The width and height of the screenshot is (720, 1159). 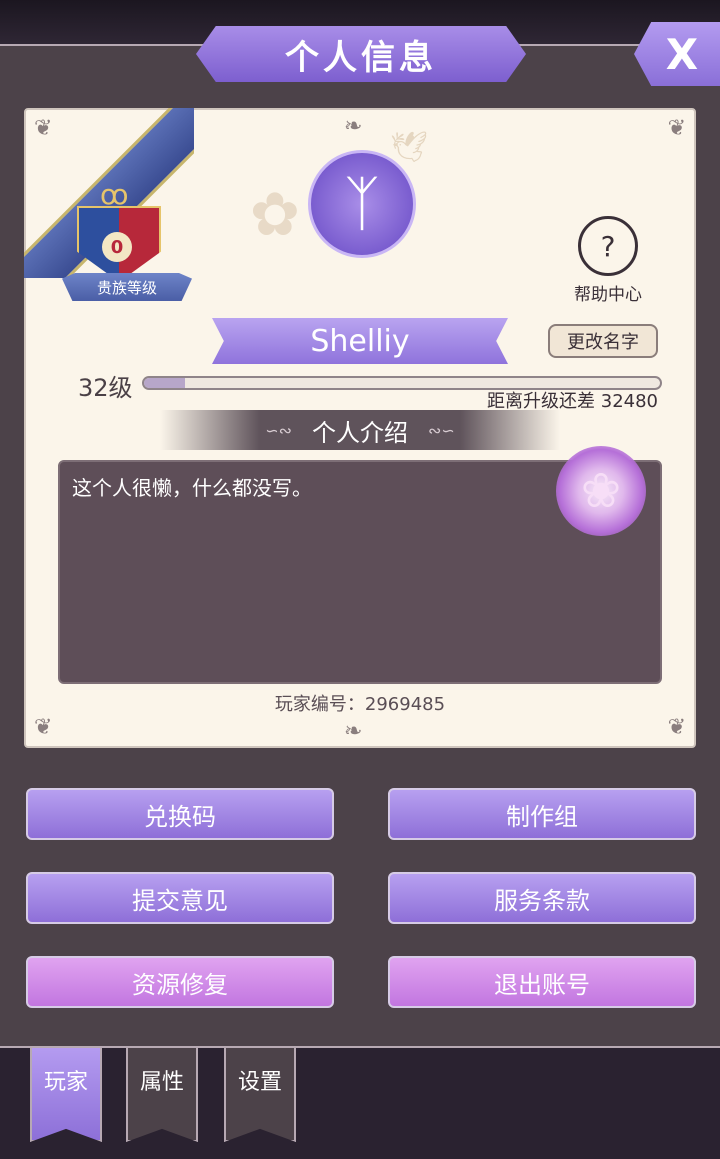 I want to click on logout-button: 退出账号, so click(x=542, y=982).